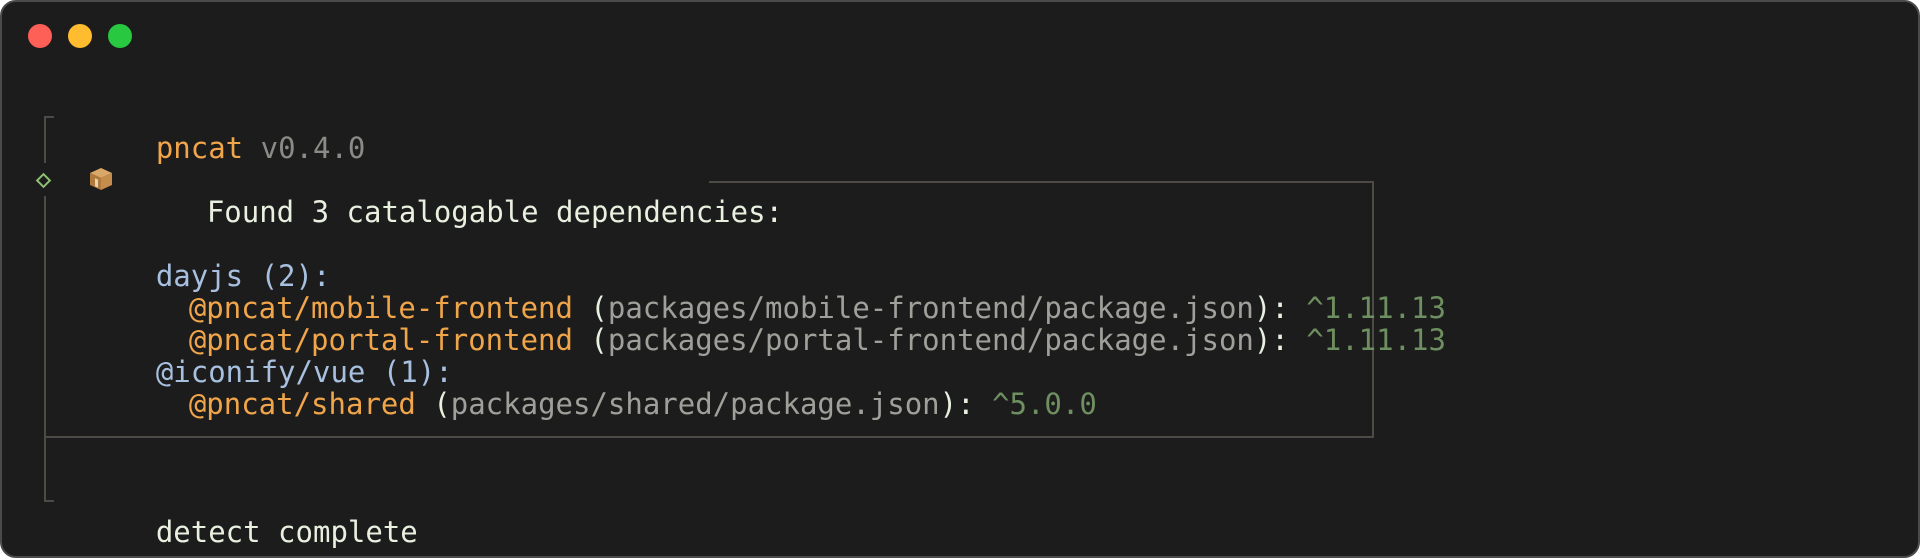  Describe the element at coordinates (286, 532) in the screenshot. I see `status-text: detect complete` at that location.